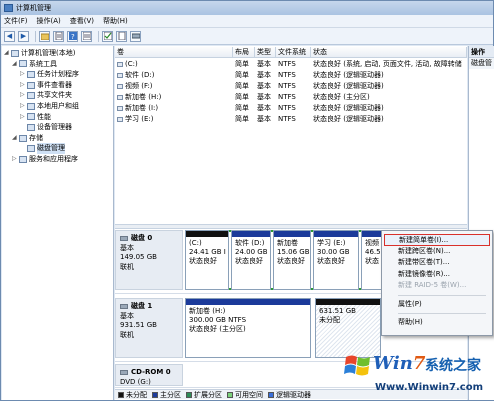 This screenshot has height=402, width=494. Describe the element at coordinates (151, 307) in the screenshot. I see `disk-name: 磁盘 1` at that location.